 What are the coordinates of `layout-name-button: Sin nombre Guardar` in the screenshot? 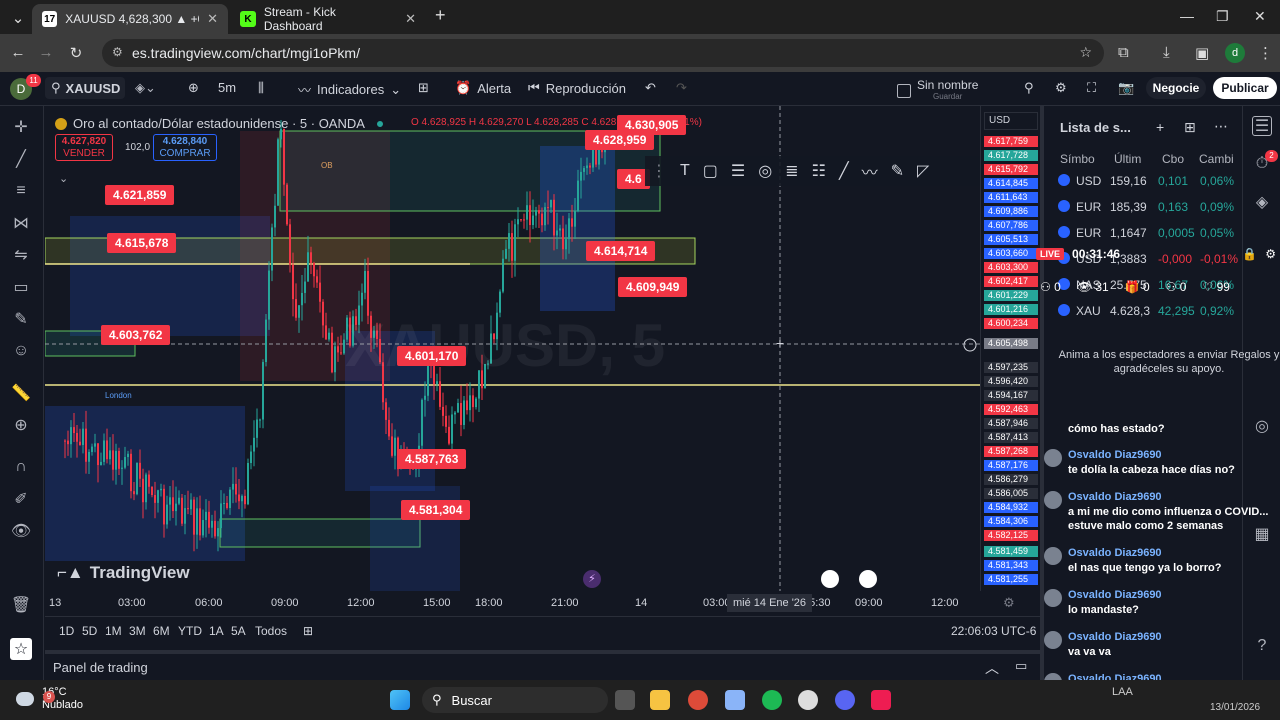 It's located at (937, 90).